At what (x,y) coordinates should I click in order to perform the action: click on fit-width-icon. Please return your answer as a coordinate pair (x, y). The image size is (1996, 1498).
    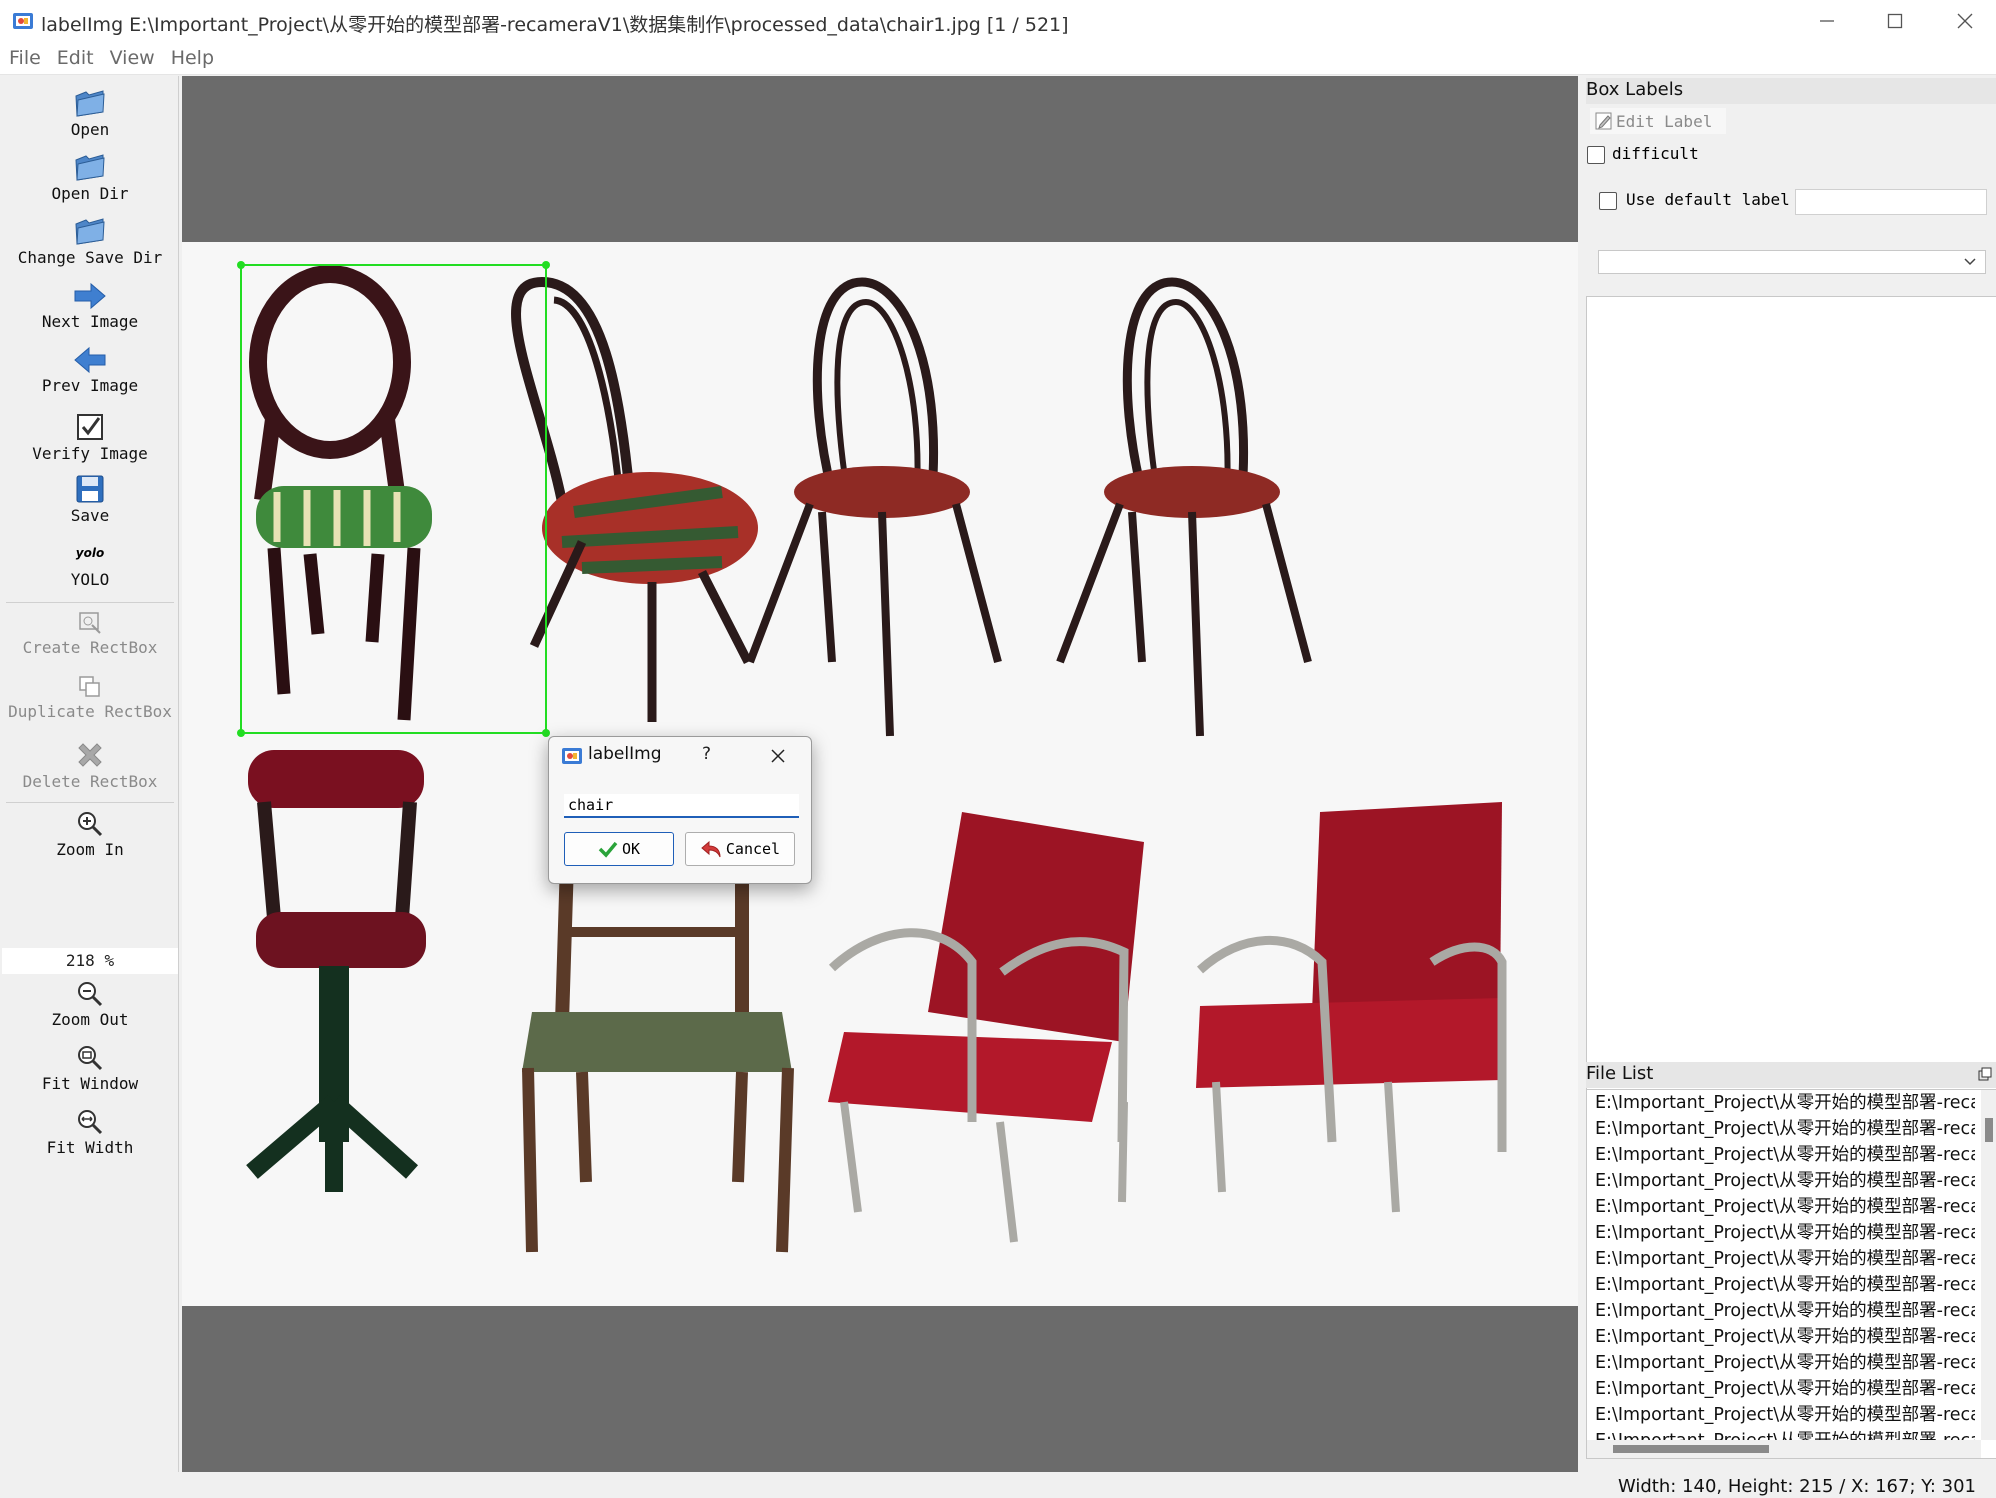
    Looking at the image, I should click on (90, 1122).